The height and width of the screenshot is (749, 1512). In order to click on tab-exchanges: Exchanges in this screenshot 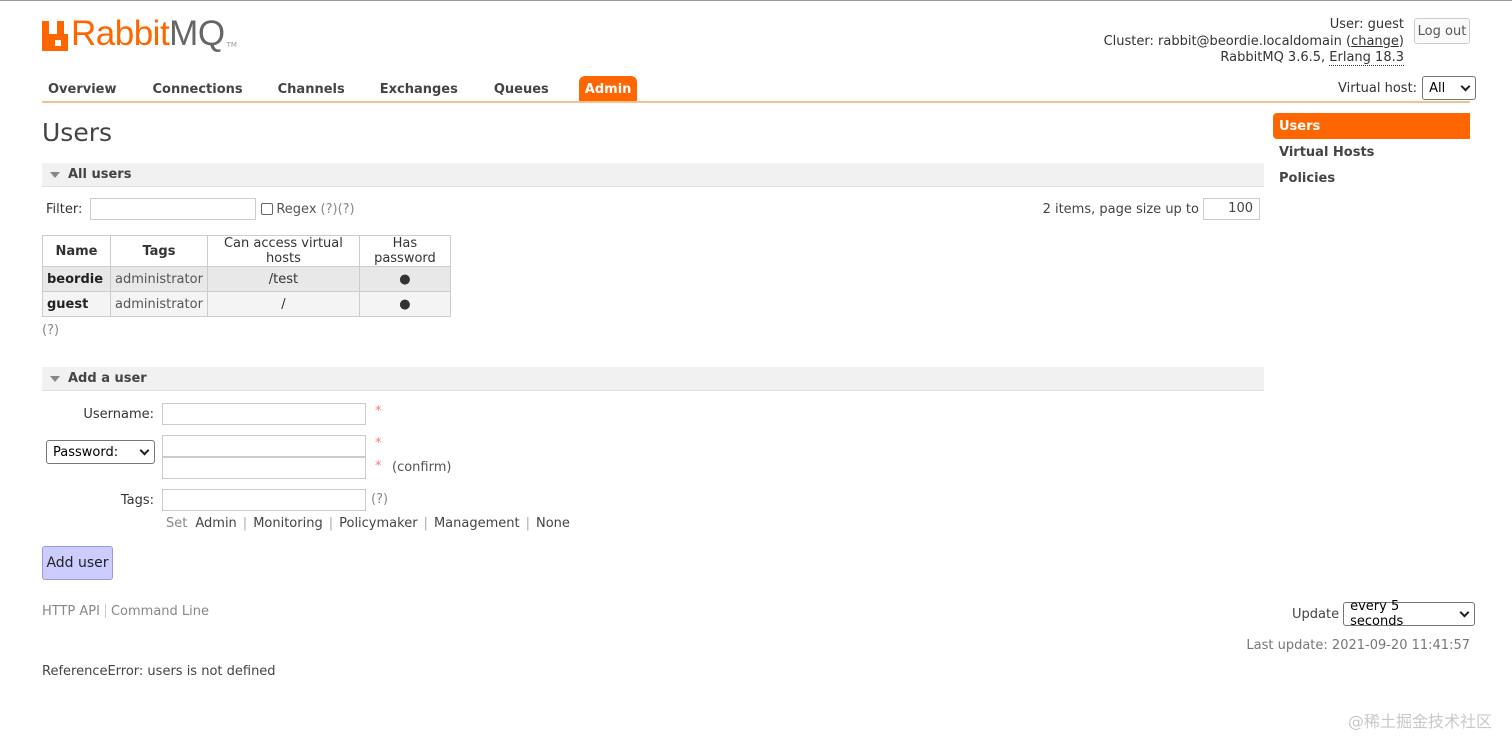, I will do `click(419, 89)`.